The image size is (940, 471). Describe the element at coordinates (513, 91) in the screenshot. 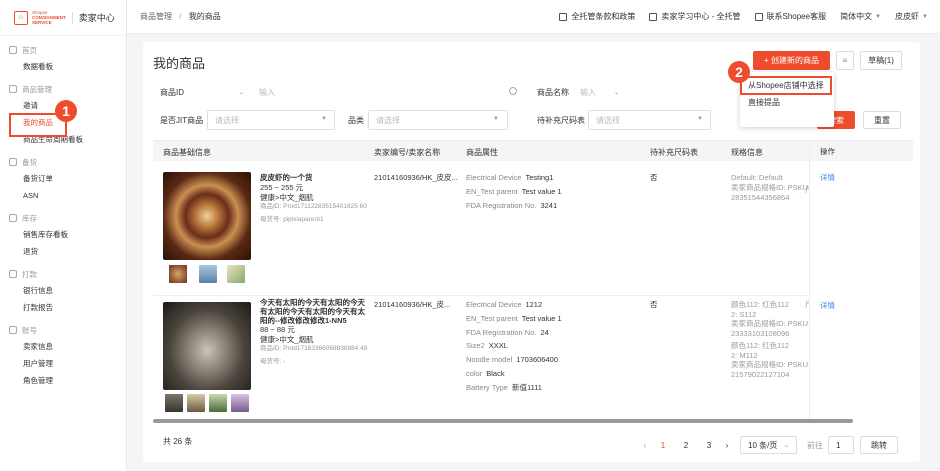

I see `search-icon` at that location.